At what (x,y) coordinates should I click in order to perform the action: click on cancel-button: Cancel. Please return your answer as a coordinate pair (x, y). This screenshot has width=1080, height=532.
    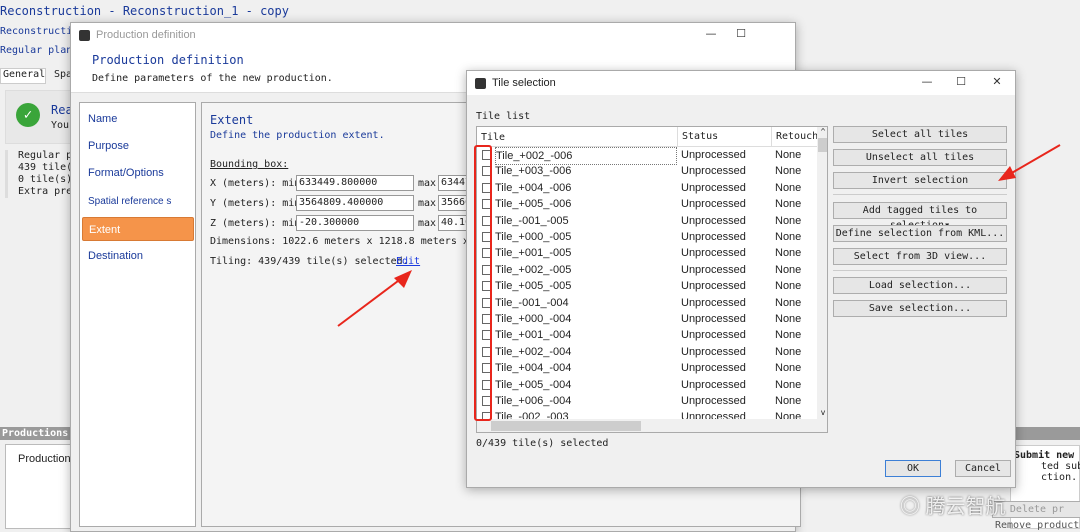
    Looking at the image, I should click on (983, 468).